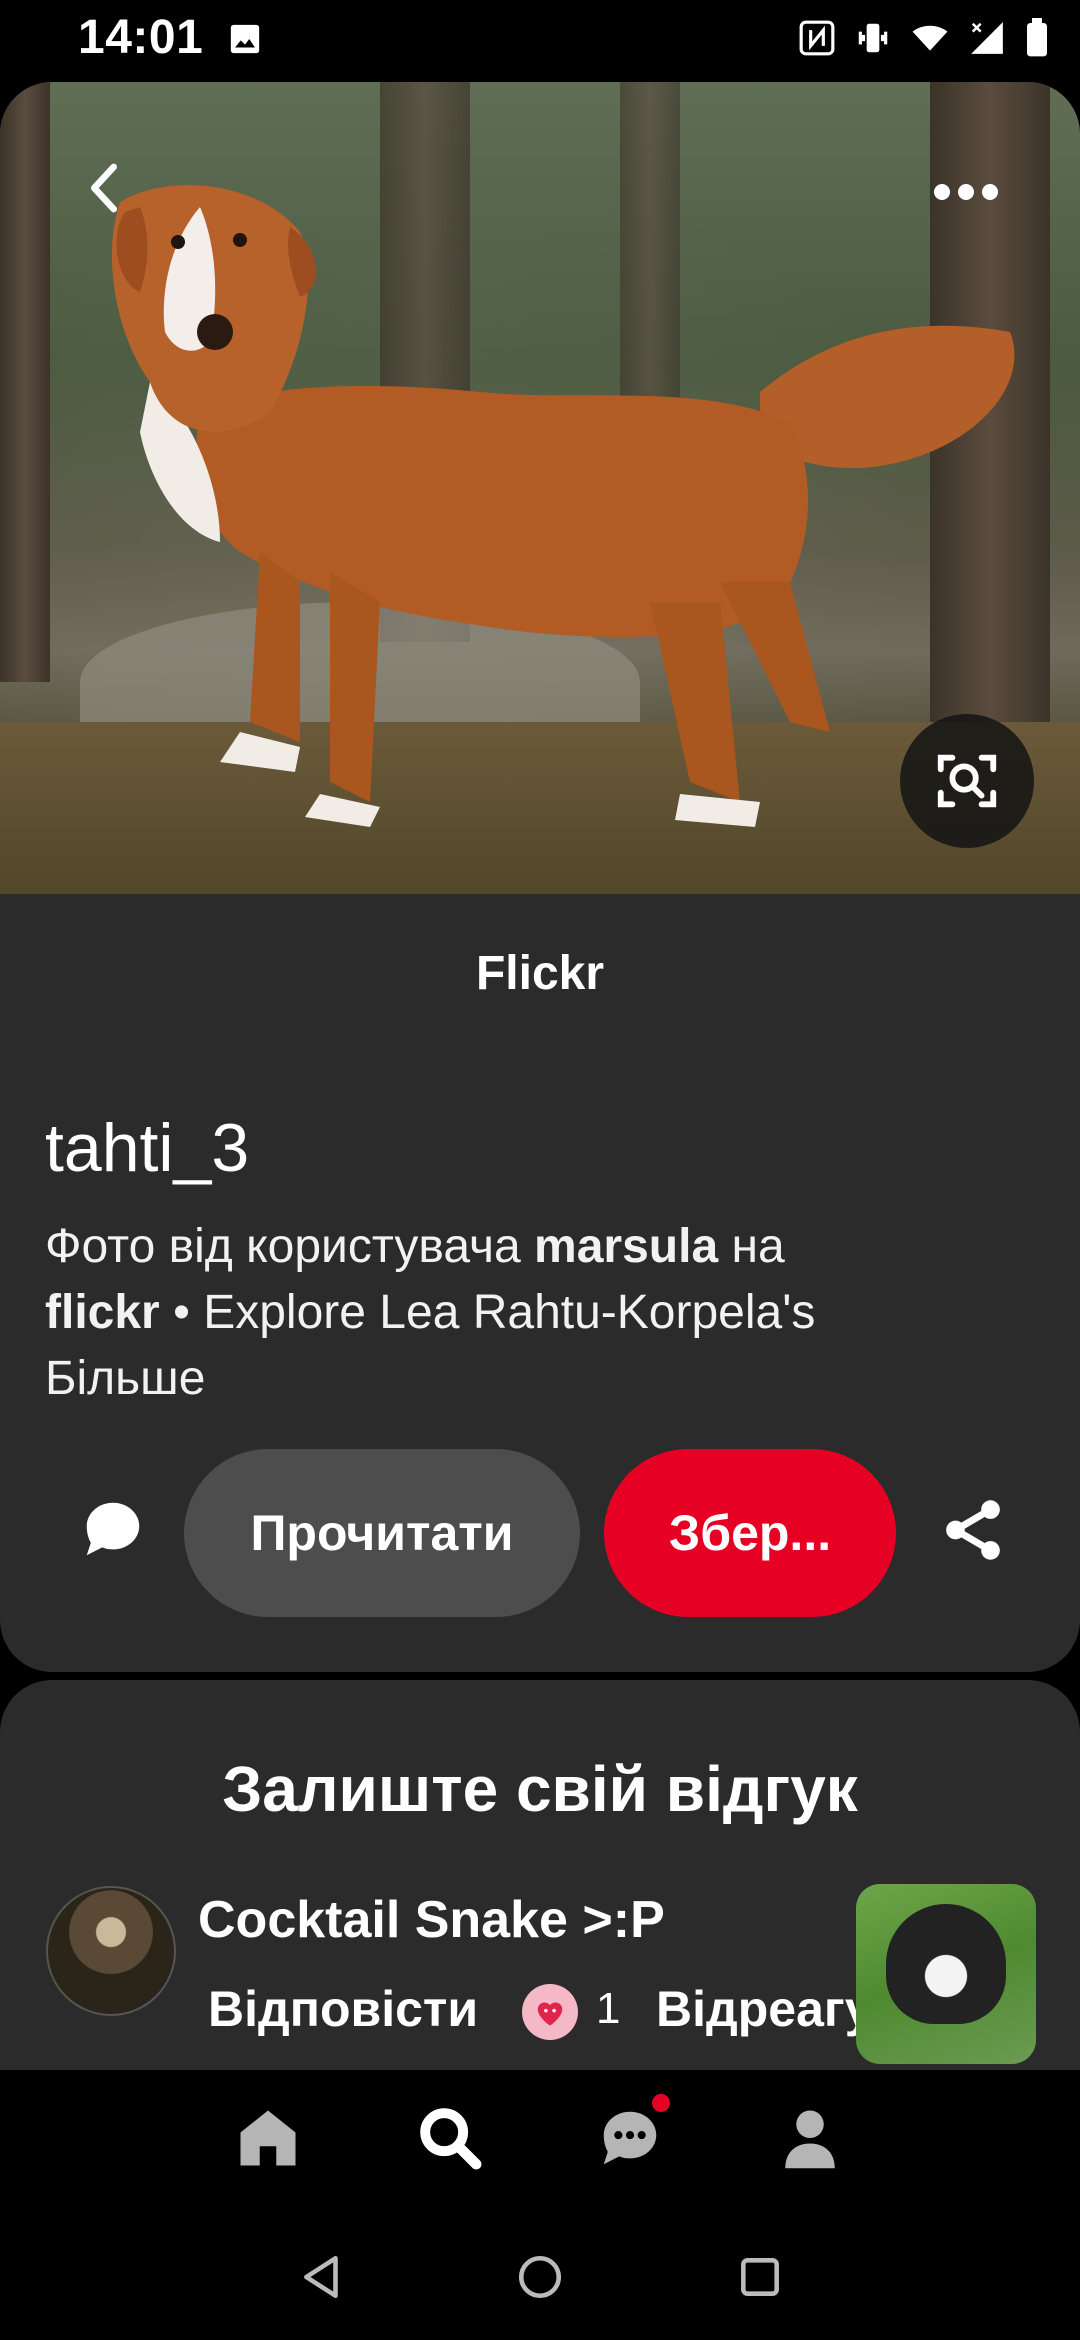  I want to click on description-suffix: • Explore Lea Rahtu-Korpela's, so click(487, 1312).